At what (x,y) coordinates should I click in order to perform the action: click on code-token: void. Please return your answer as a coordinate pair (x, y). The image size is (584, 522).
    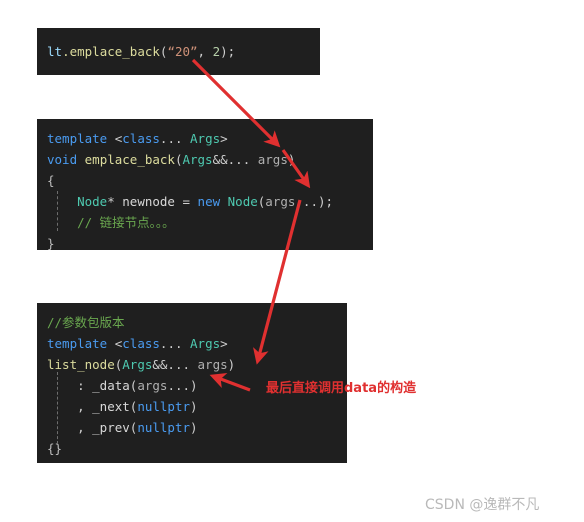
    Looking at the image, I should click on (62, 159).